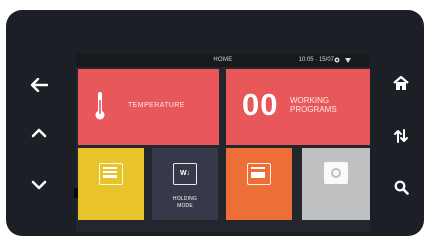  I want to click on working-programs-line1: WORKING, so click(310, 100).